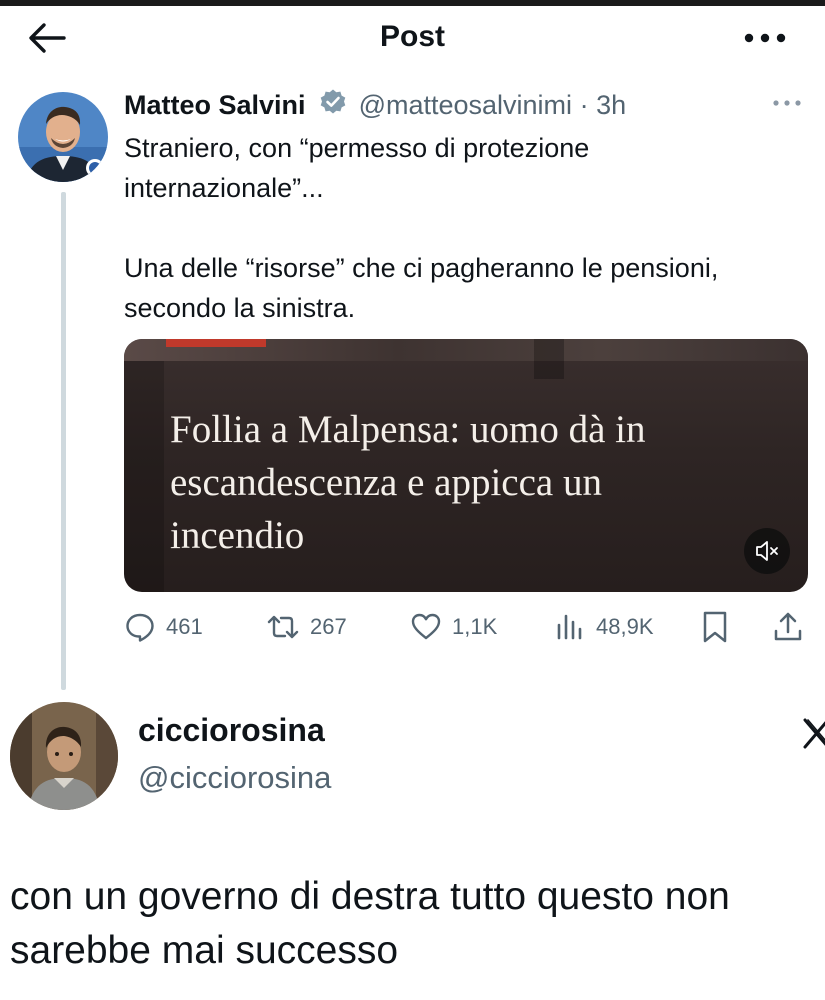 This screenshot has height=1000, width=825. What do you see at coordinates (163, 627) in the screenshot?
I see `reply-button: 461` at bounding box center [163, 627].